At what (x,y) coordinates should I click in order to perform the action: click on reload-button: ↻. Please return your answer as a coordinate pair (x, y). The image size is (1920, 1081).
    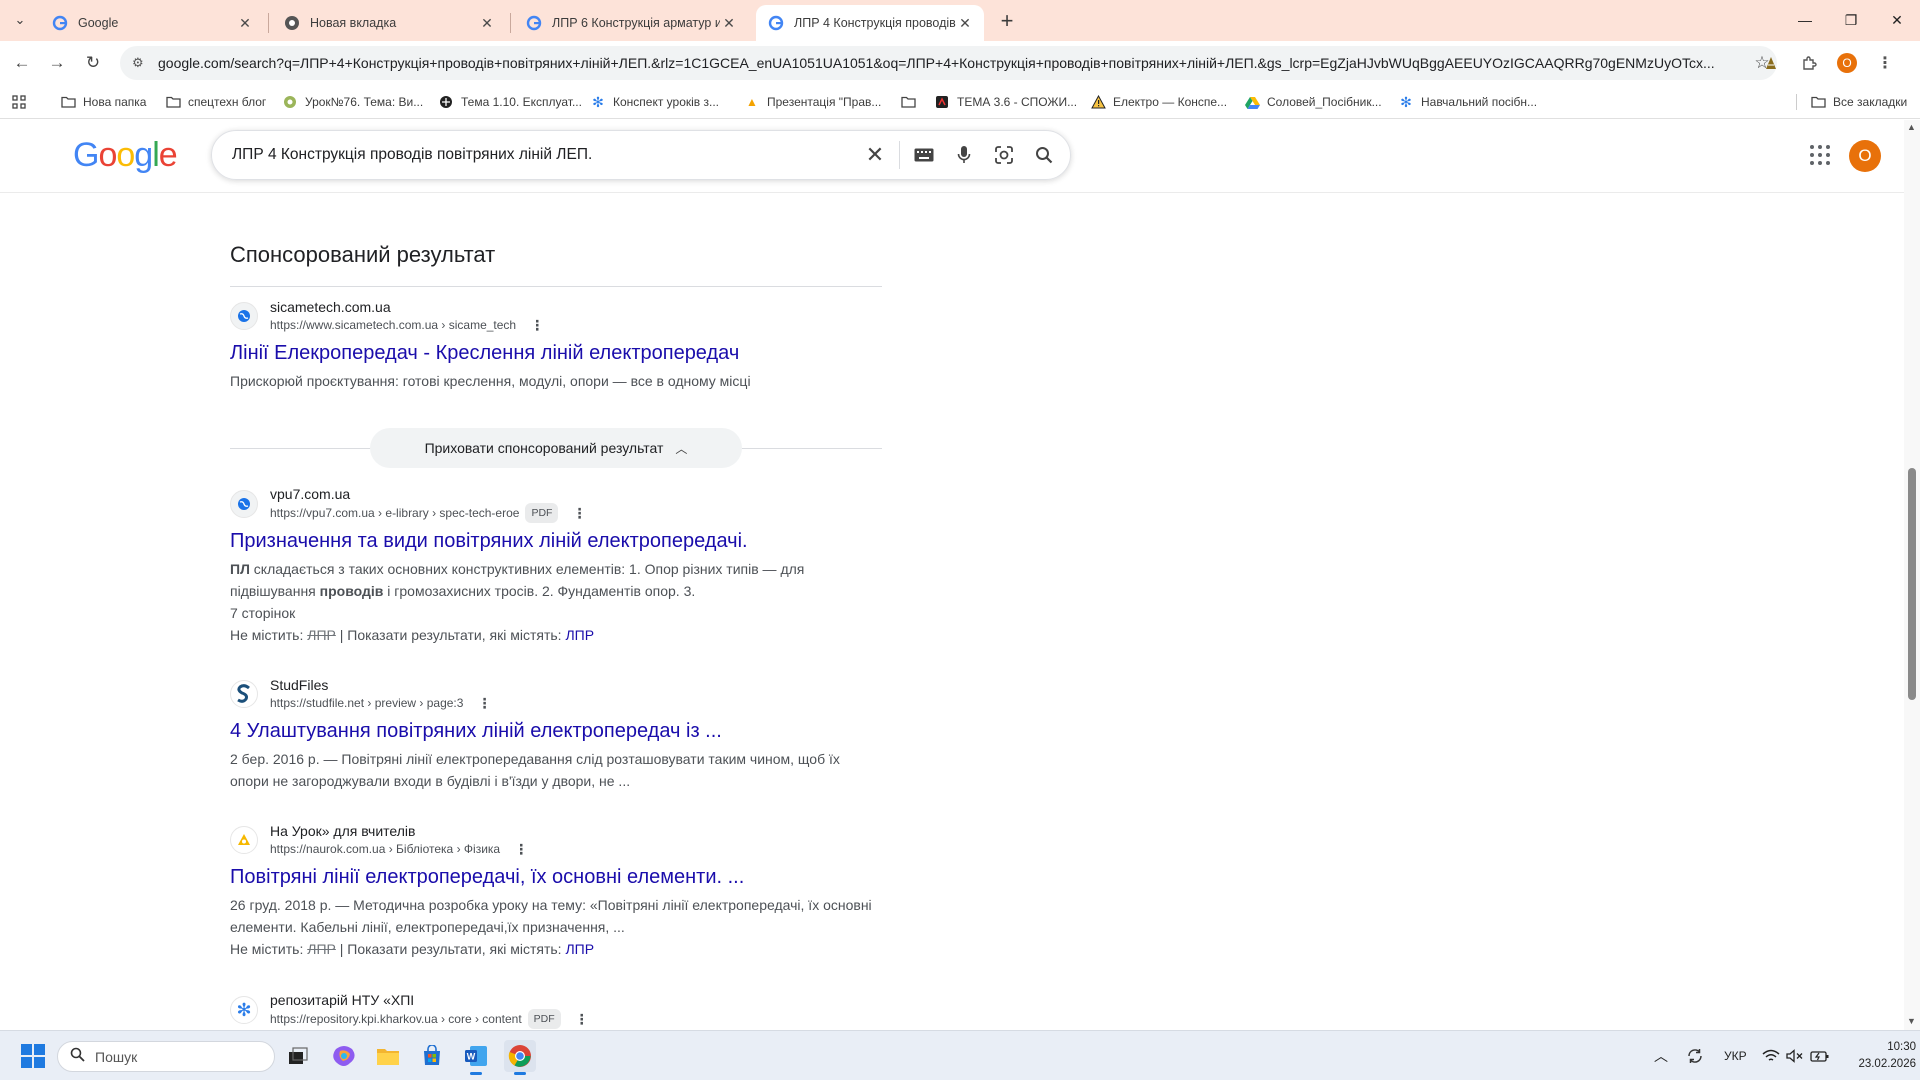
    Looking at the image, I should click on (93, 63).